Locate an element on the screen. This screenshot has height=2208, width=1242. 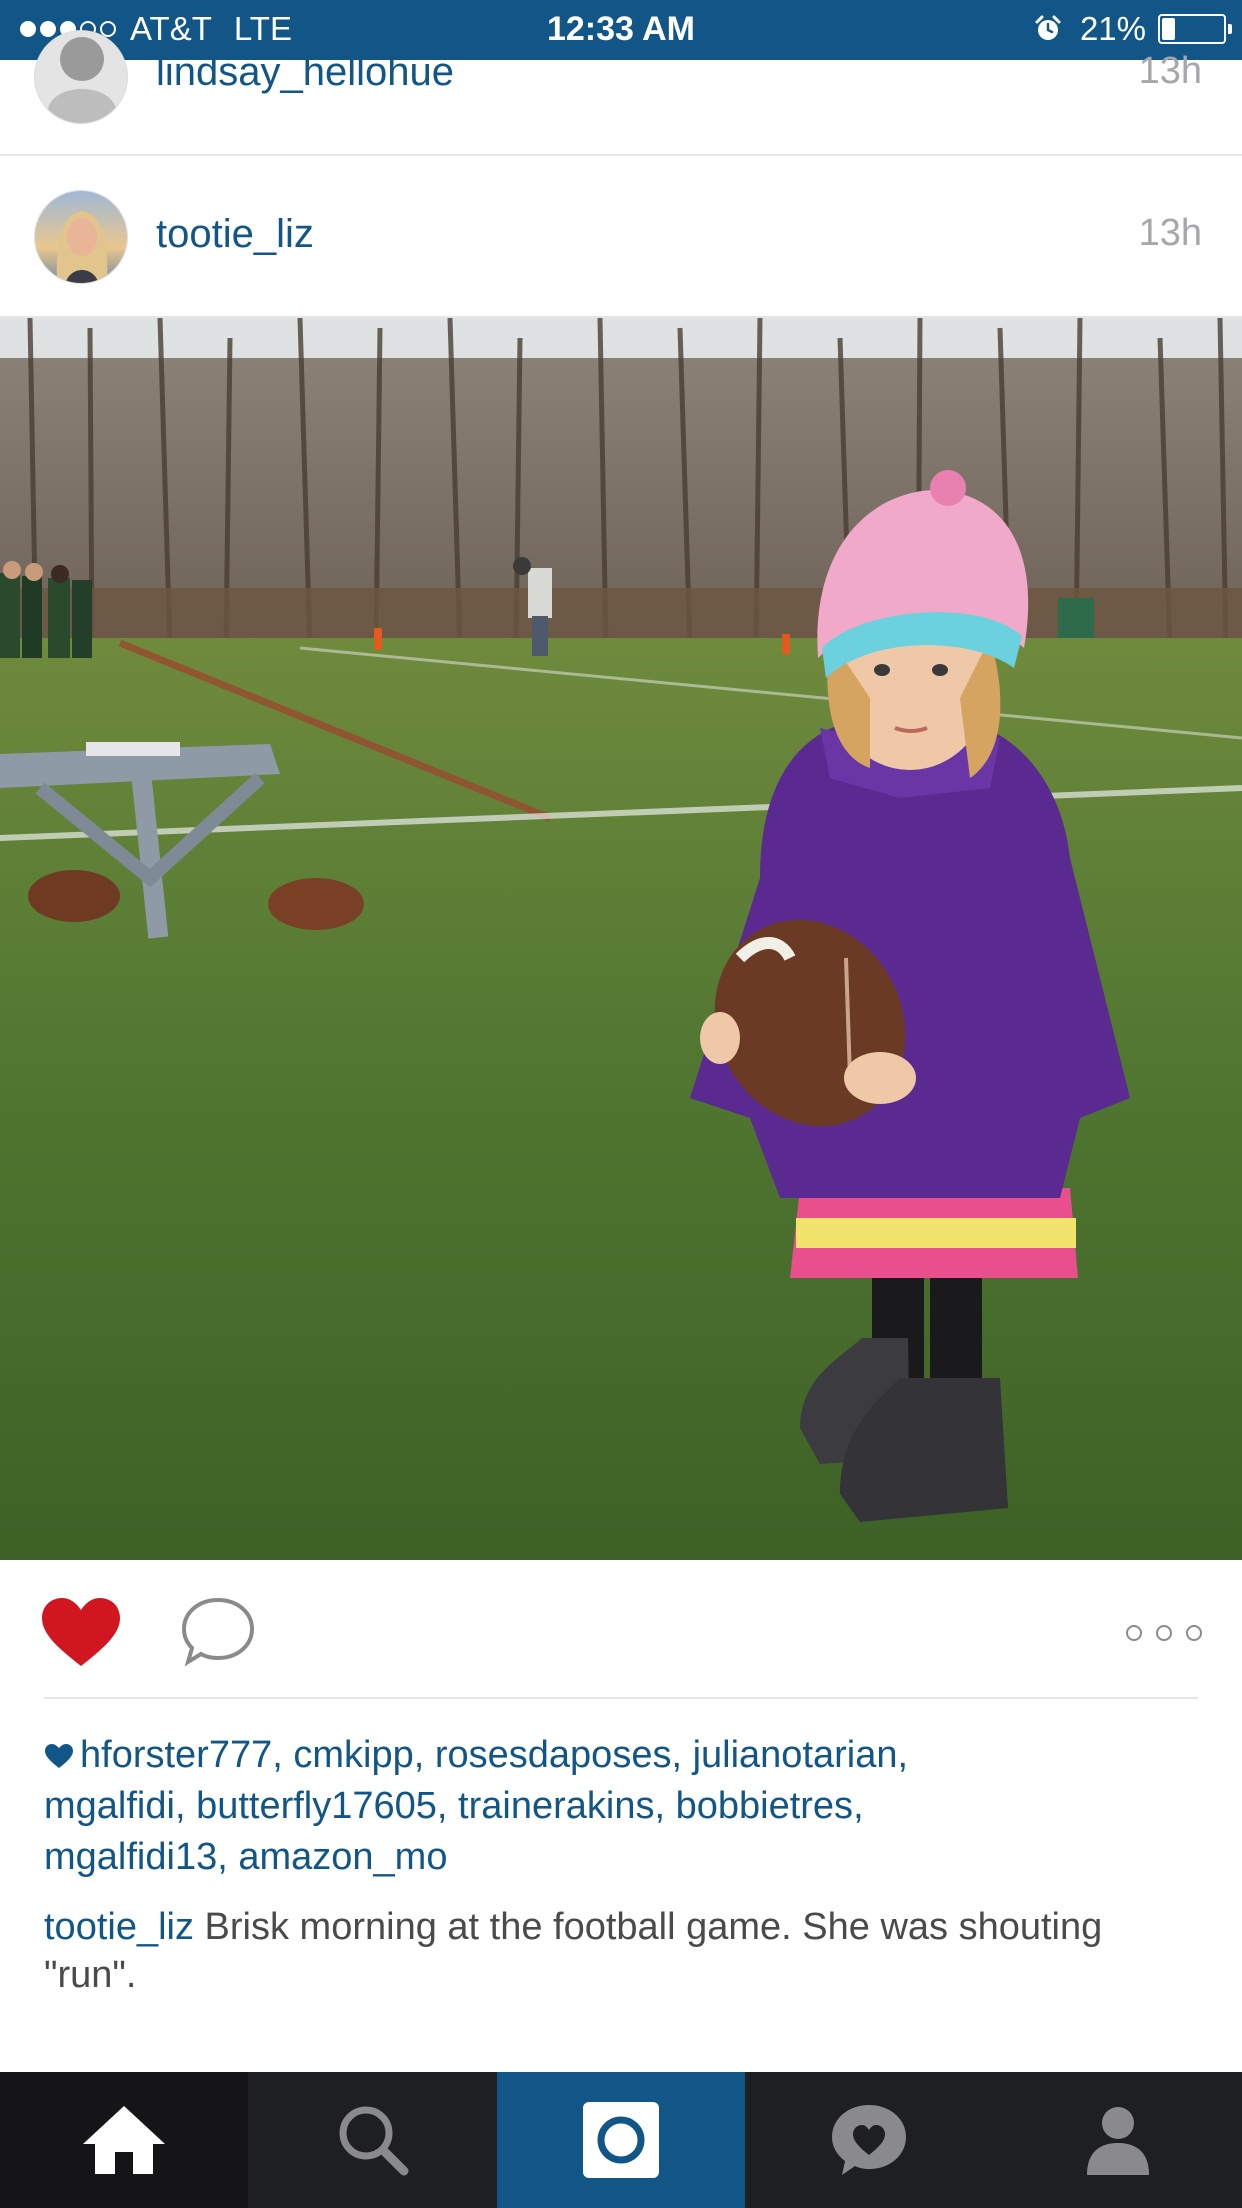
likes-heart-icon is located at coordinates (59, 1756).